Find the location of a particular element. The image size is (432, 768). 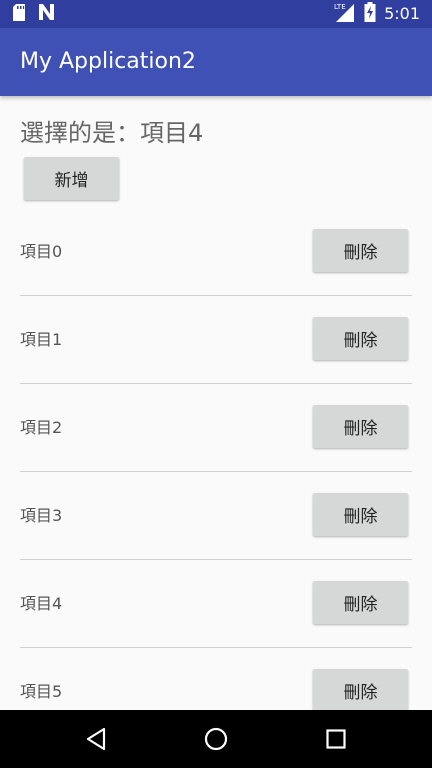

add-button: 新增 is located at coordinates (71, 178).